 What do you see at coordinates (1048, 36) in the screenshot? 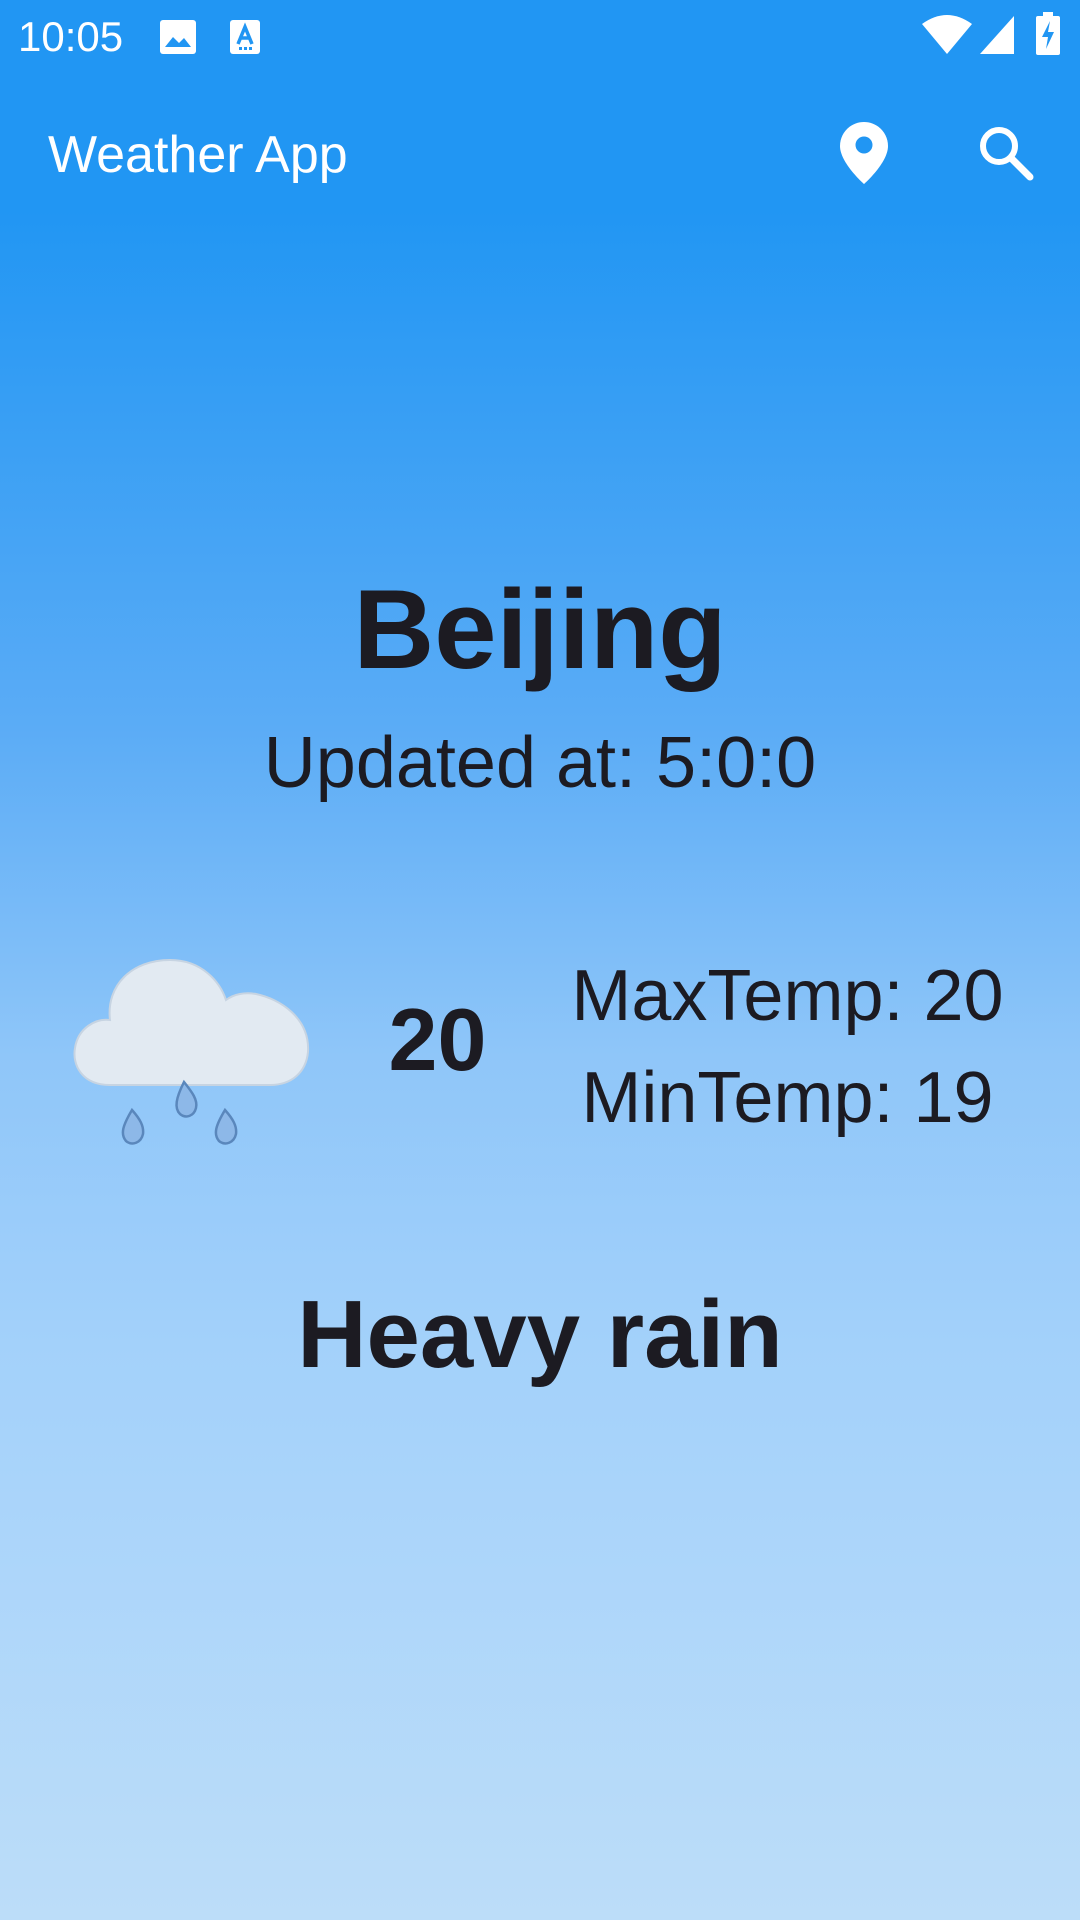
I see `battery-charging-icon` at bounding box center [1048, 36].